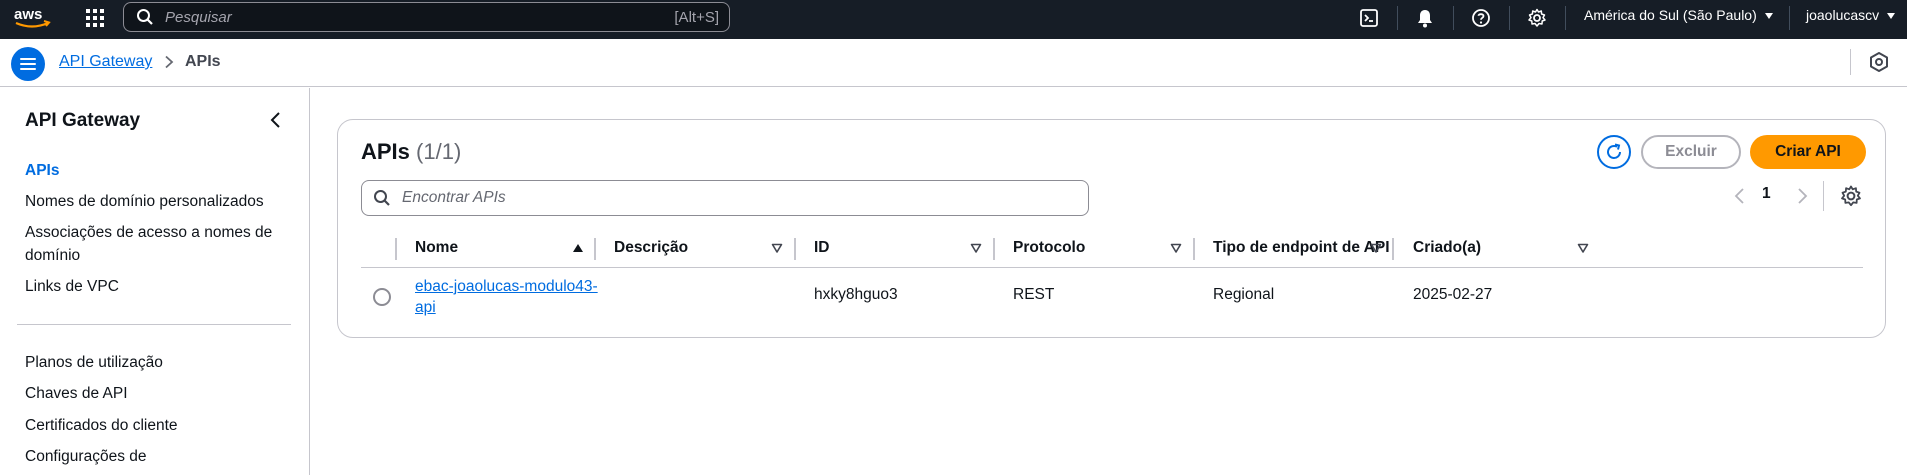  Describe the element at coordinates (28, 14) in the screenshot. I see `svg-text: aws` at that location.